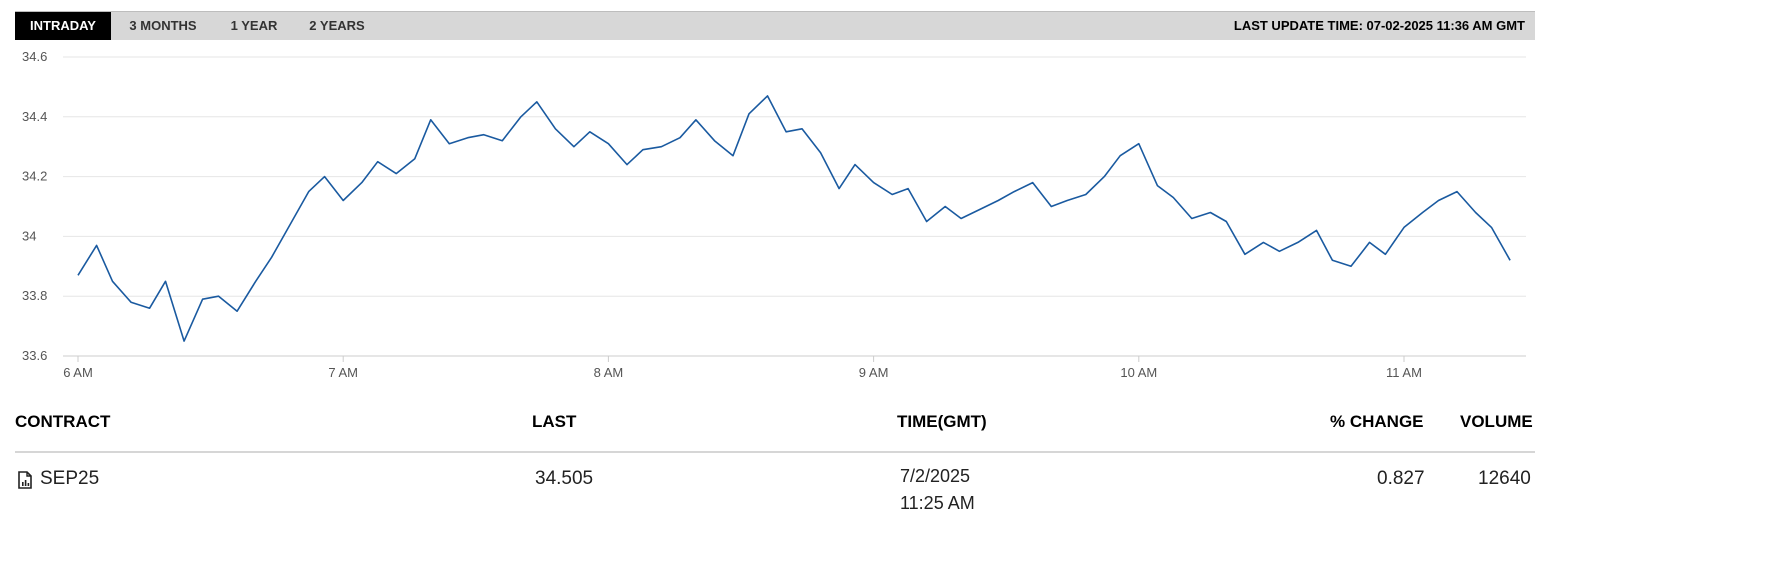 The image size is (1765, 585). I want to click on y-tick-label: 33.8, so click(34, 295).